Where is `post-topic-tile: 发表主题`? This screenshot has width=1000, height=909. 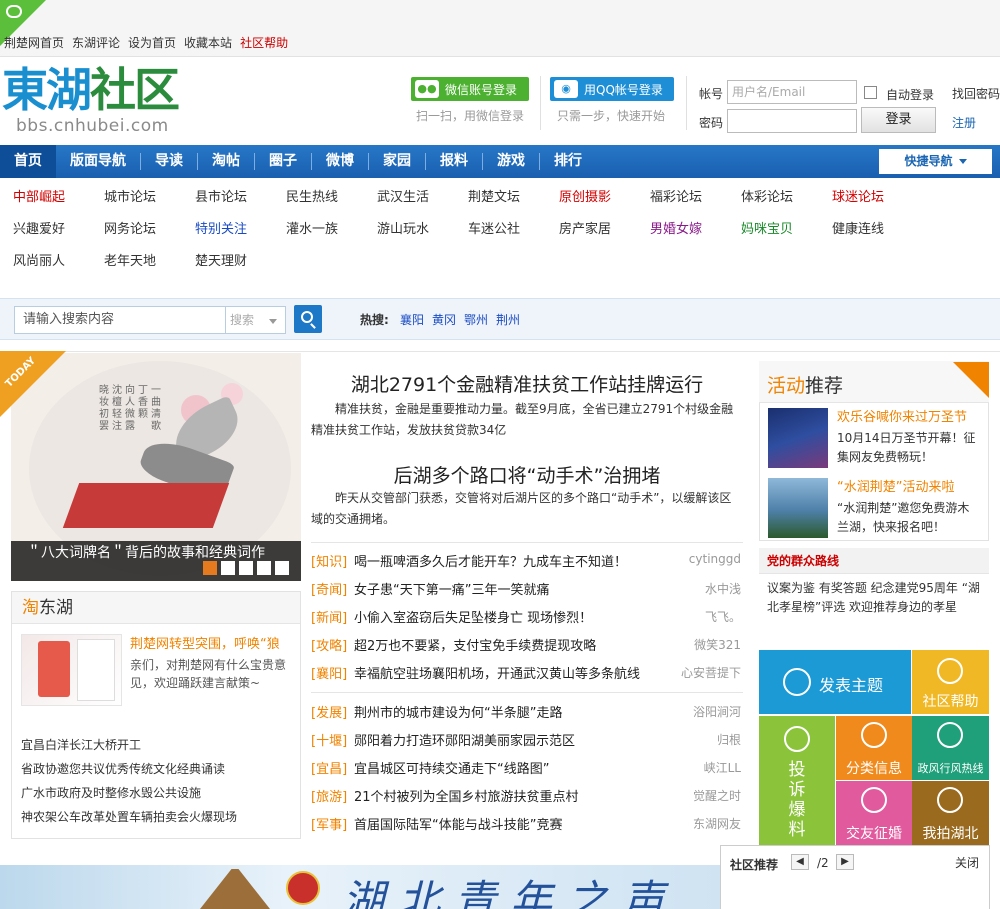
post-topic-tile: 发表主题 is located at coordinates (835, 682).